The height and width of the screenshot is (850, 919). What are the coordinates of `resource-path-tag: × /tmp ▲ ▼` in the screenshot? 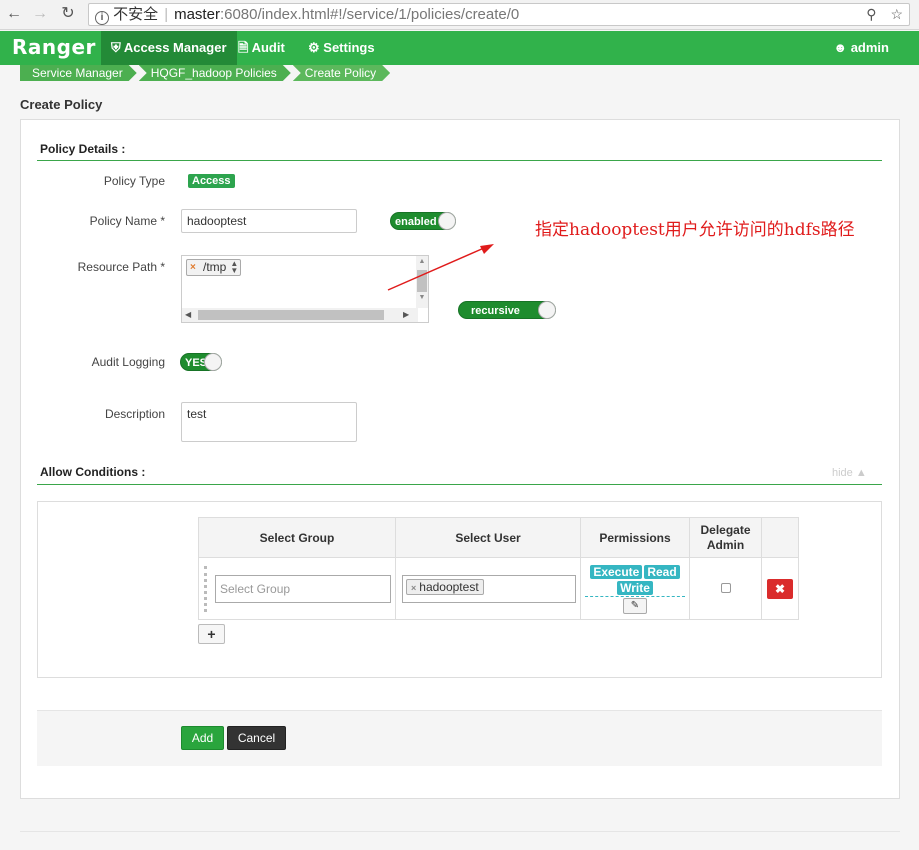 It's located at (214, 267).